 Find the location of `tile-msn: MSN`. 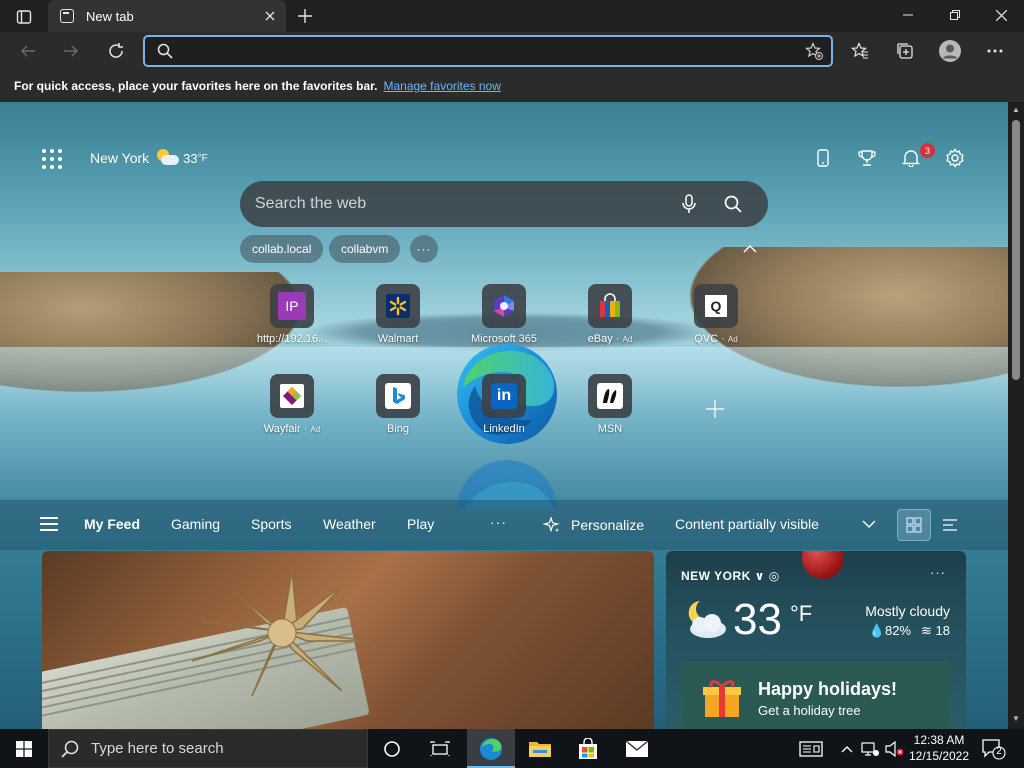

tile-msn: MSN is located at coordinates (610, 404).